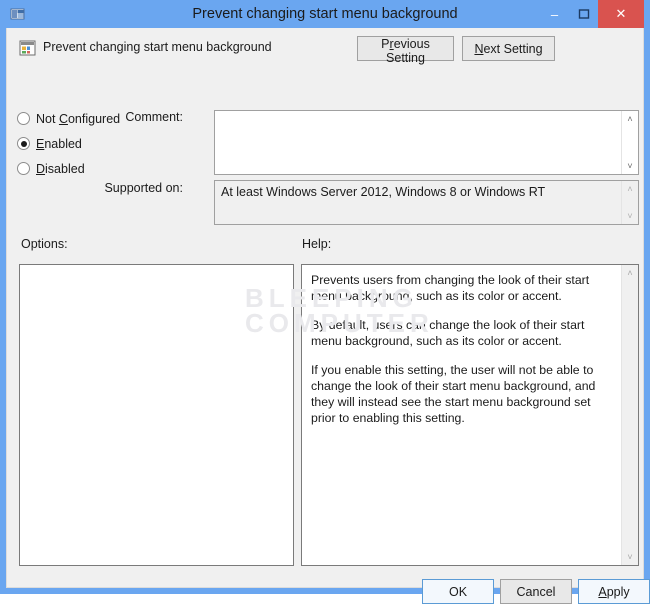  I want to click on minimize-button: –, so click(554, 14).